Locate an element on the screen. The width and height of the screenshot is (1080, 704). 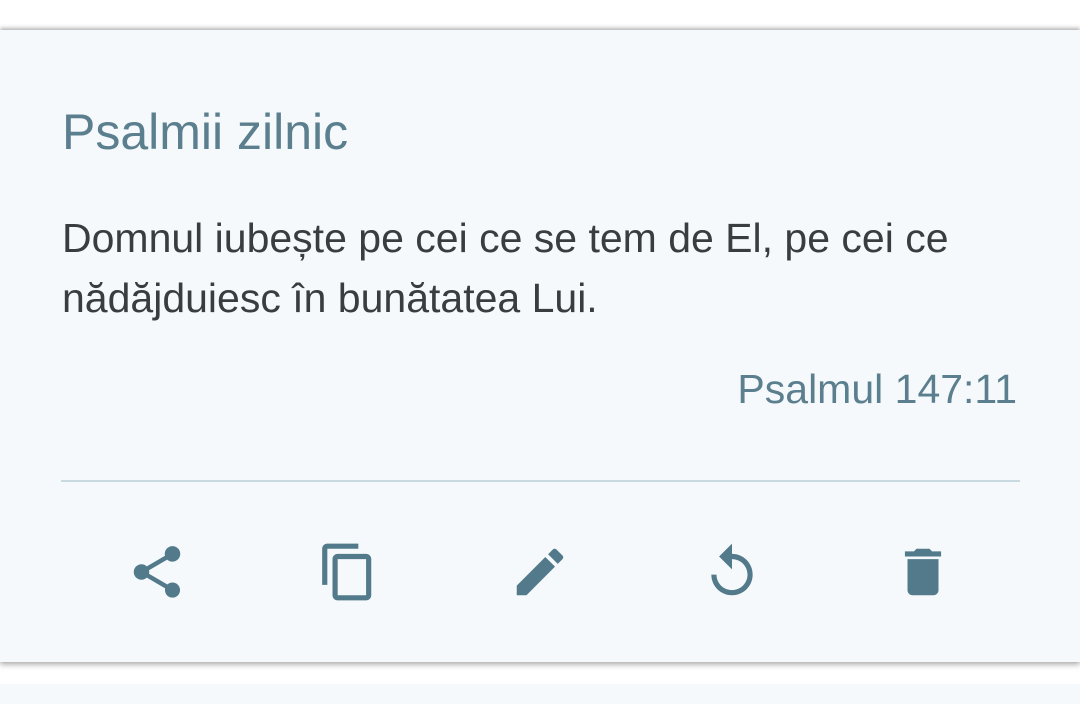
card-actions is located at coordinates (540, 572).